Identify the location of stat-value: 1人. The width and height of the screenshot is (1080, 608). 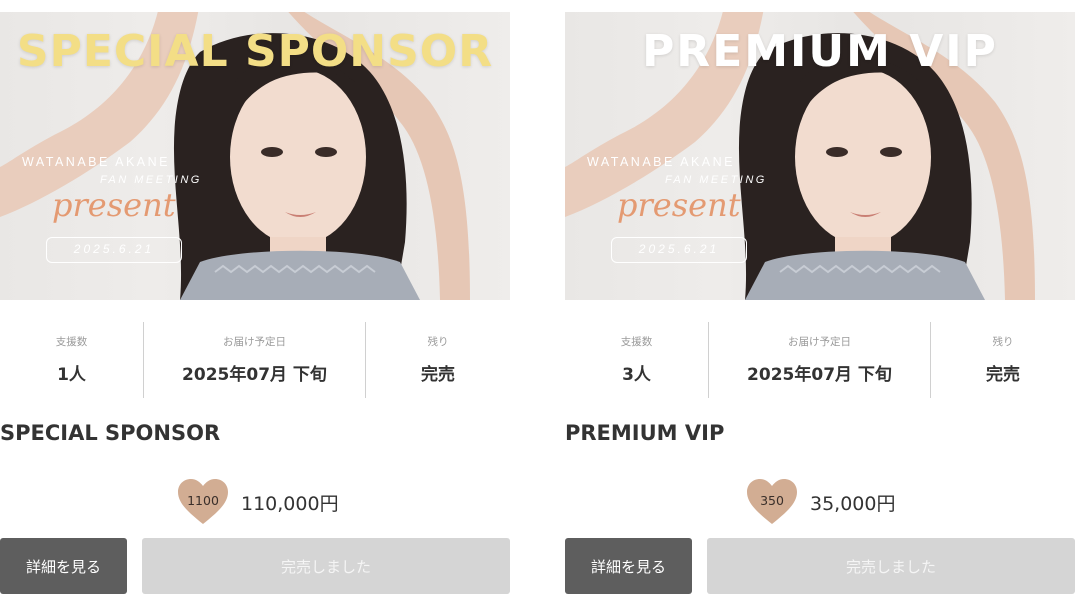
(71, 375).